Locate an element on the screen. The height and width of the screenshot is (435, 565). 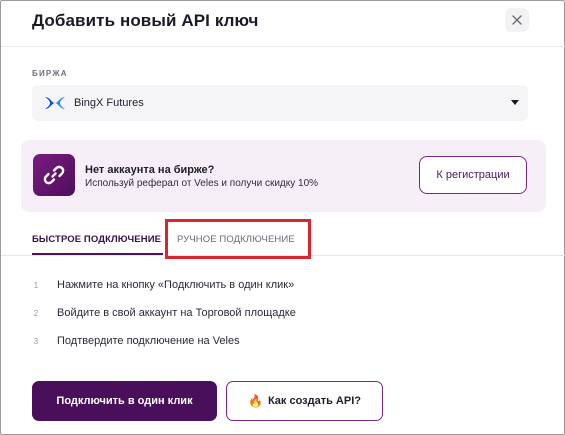
referral-title: Нет аккаунта на бирже? is located at coordinates (150, 170).